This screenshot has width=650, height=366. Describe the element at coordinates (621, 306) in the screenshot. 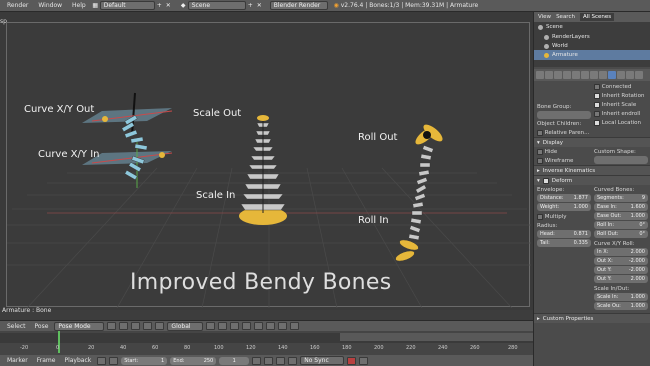

I see `scale-out-field: Scale Ou: 1.000` at that location.